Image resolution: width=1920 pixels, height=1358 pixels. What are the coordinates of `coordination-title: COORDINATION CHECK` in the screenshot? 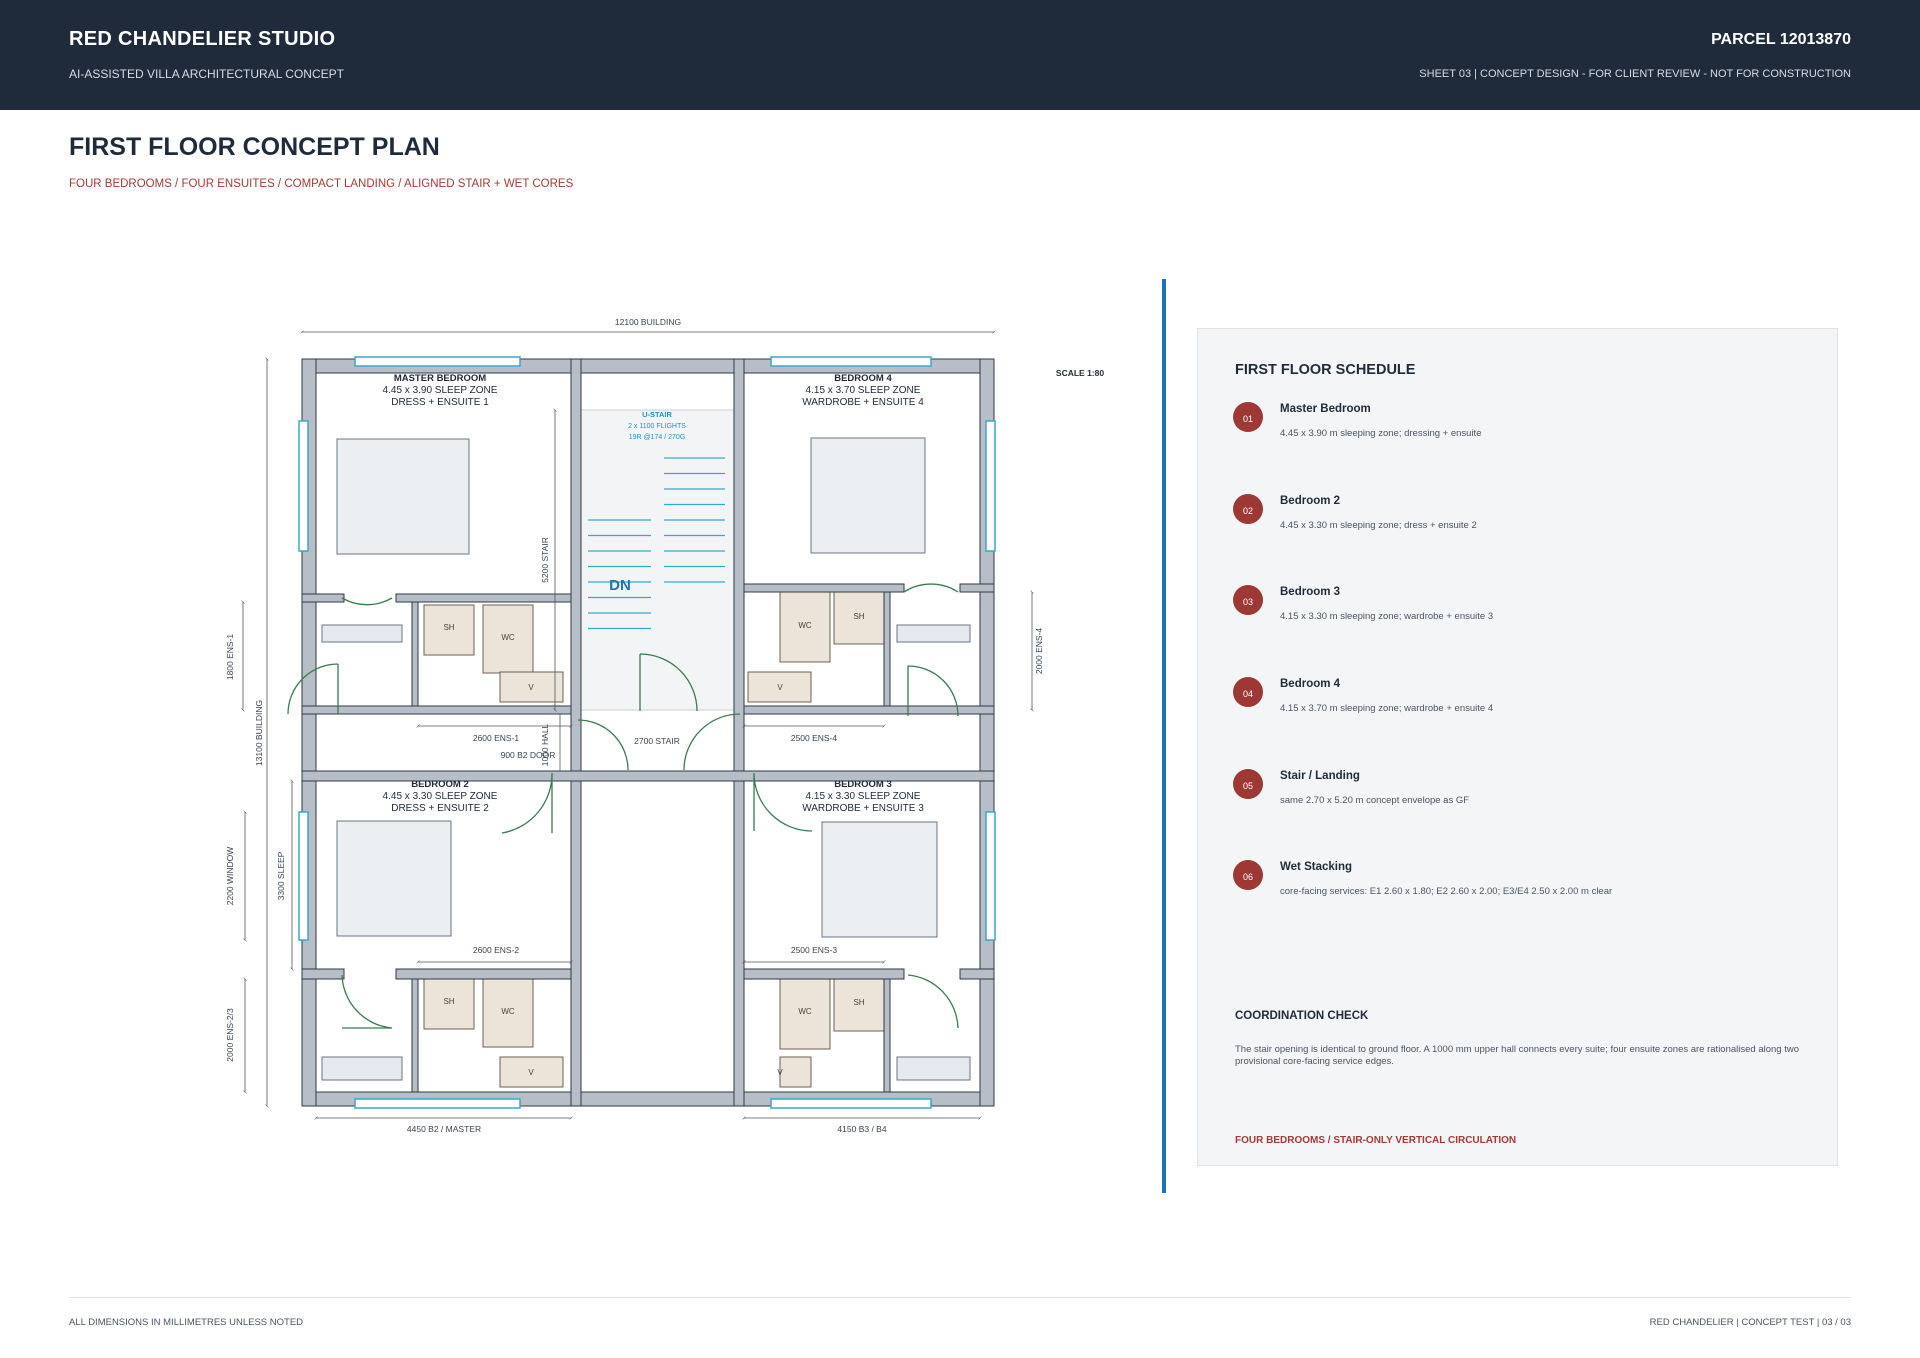 It's located at (1302, 1016).